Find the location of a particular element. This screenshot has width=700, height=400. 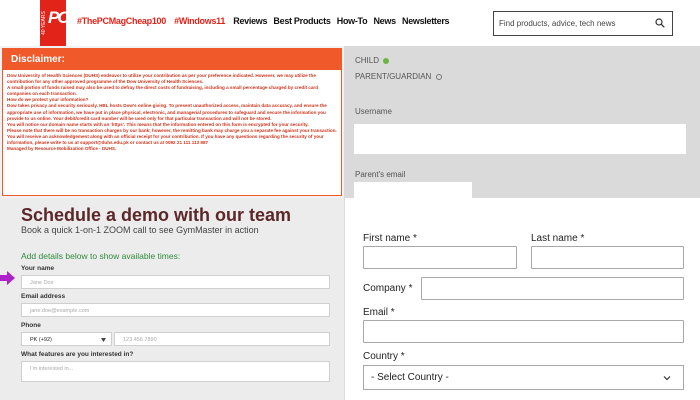

username-input is located at coordinates (520, 139).